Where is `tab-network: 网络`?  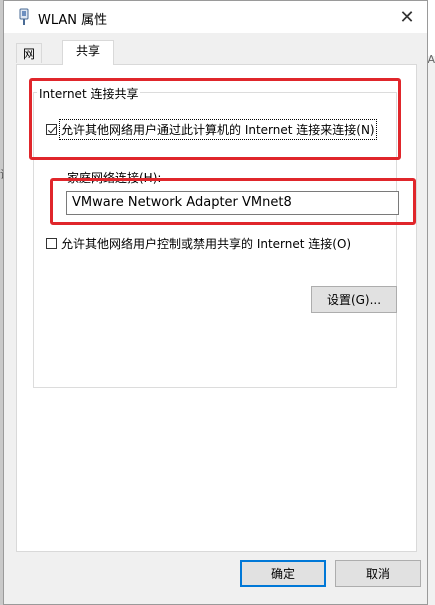
tab-network: 网络 is located at coordinates (29, 62).